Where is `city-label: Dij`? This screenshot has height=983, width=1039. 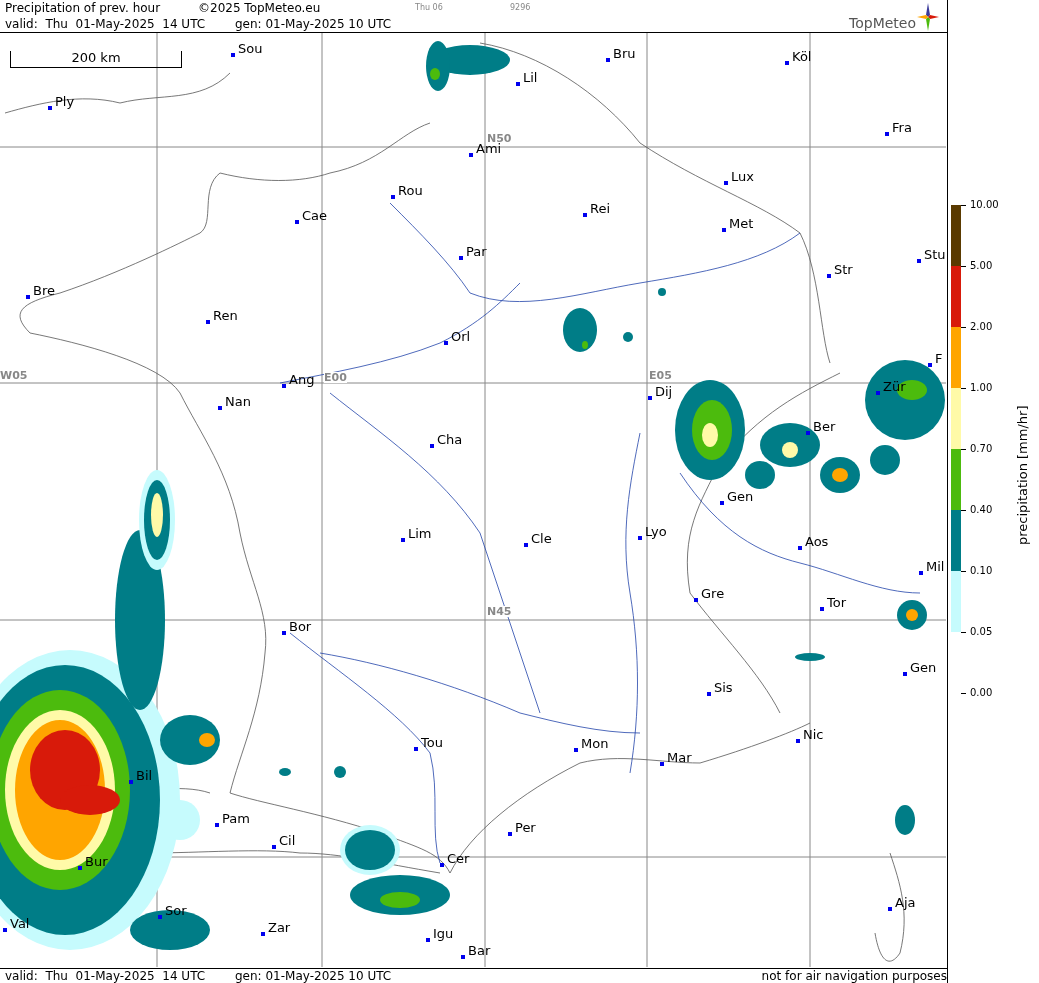 city-label: Dij is located at coordinates (664, 391).